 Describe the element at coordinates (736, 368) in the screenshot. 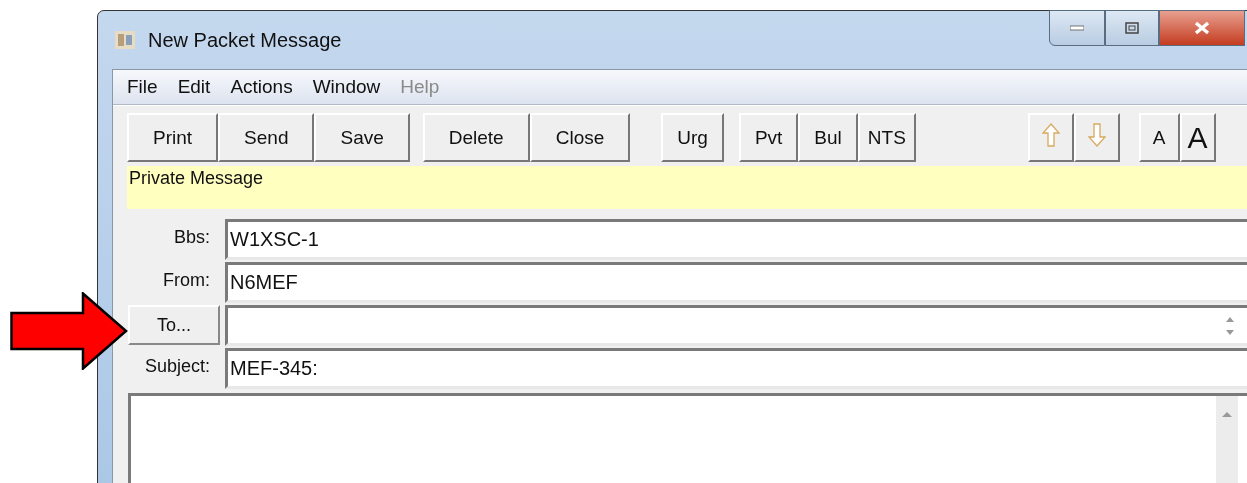

I see `input-field: MEF-345:` at that location.